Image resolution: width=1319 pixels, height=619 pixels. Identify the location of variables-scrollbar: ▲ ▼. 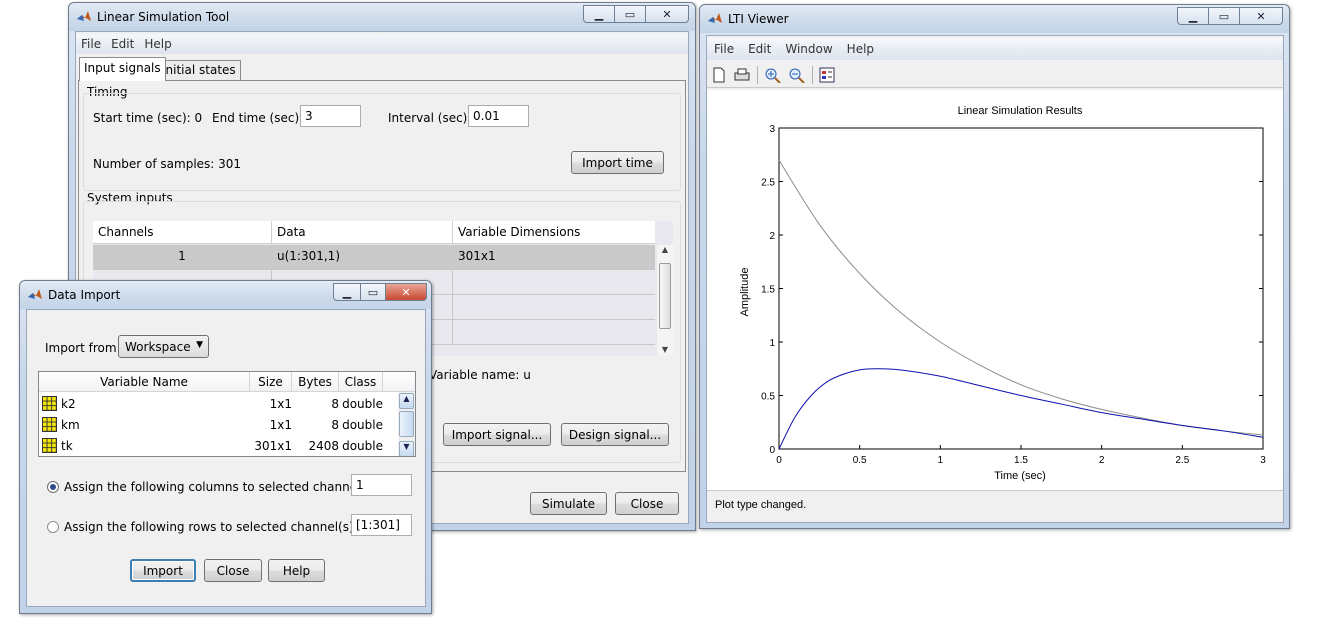
(406, 424).